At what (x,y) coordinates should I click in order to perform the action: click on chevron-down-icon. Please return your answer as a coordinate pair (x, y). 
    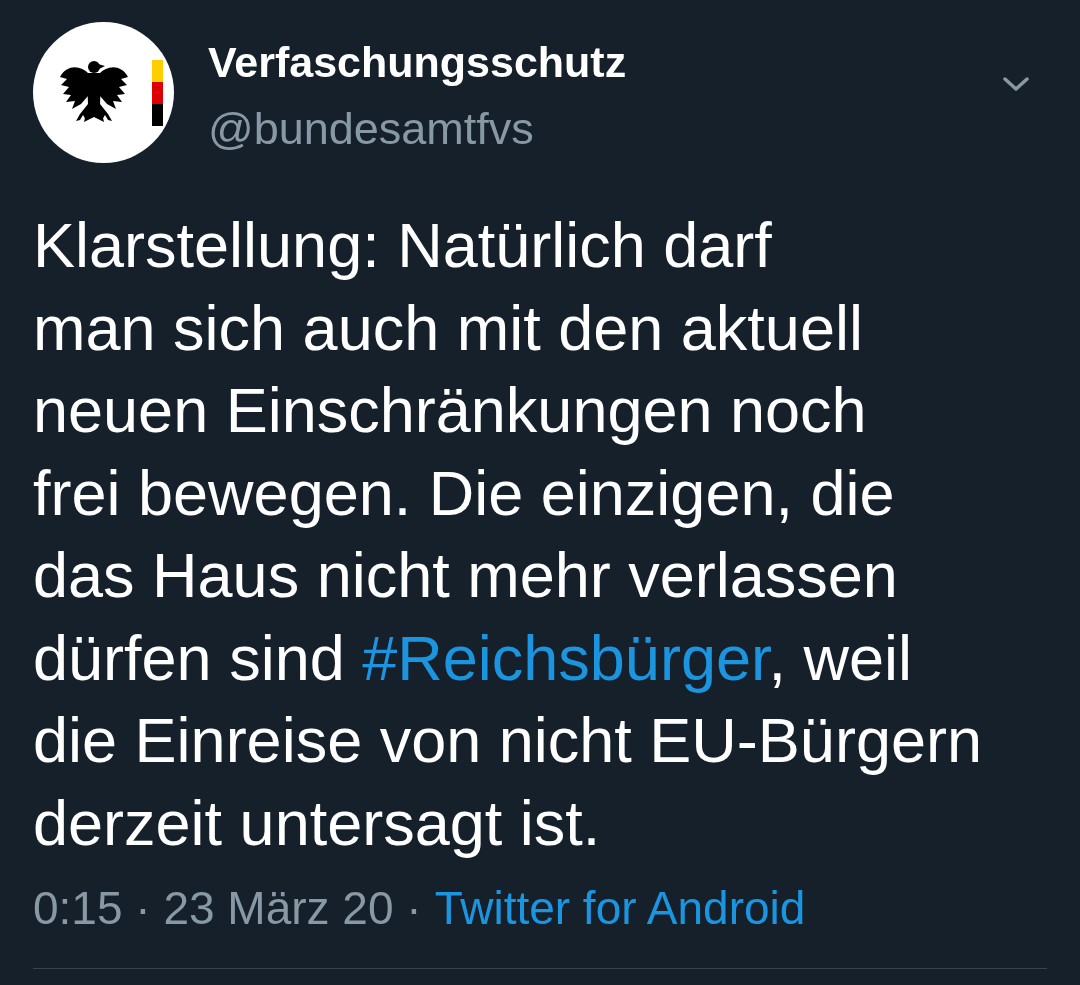
    Looking at the image, I should click on (1016, 84).